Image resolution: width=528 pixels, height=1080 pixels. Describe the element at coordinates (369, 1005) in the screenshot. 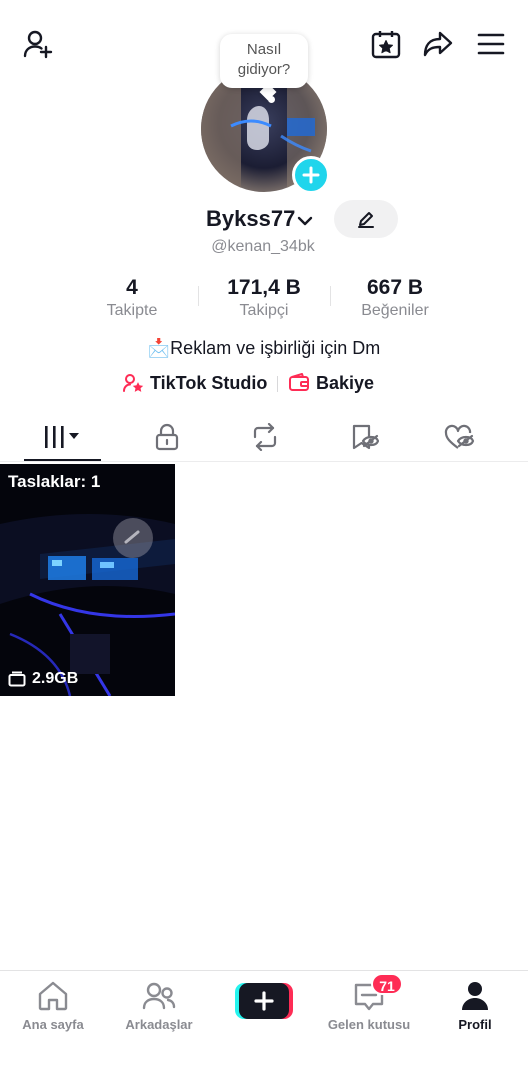

I see `nav-inbox: Gelen kutusu` at that location.